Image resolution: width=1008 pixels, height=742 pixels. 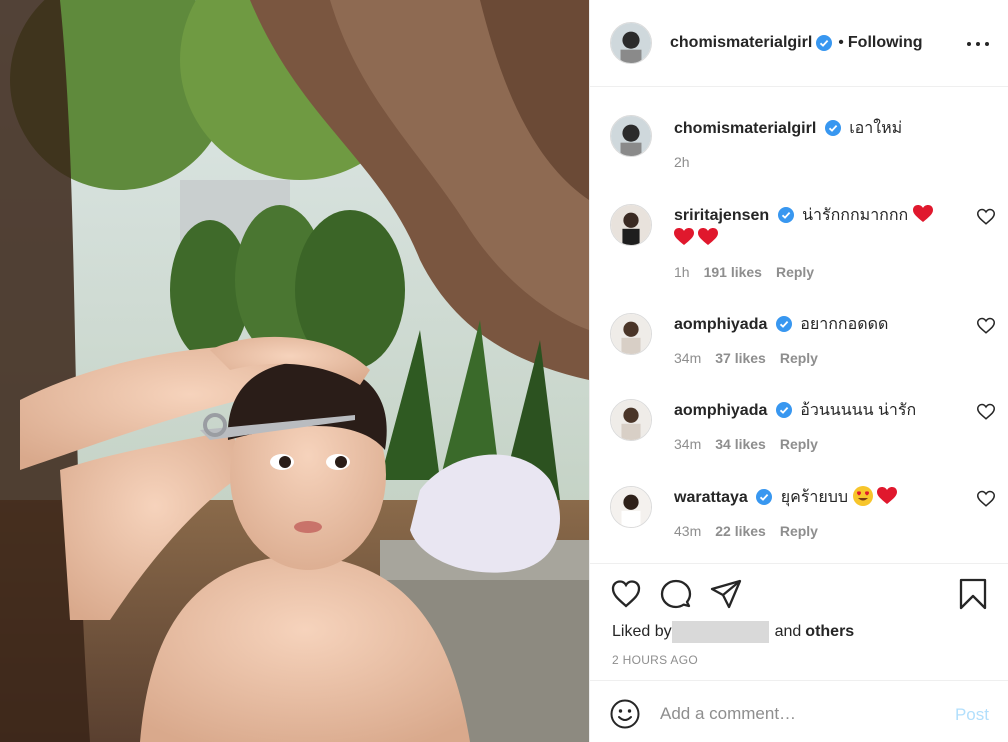 I want to click on caption-username: chomismaterialgirl, so click(x=745, y=128).